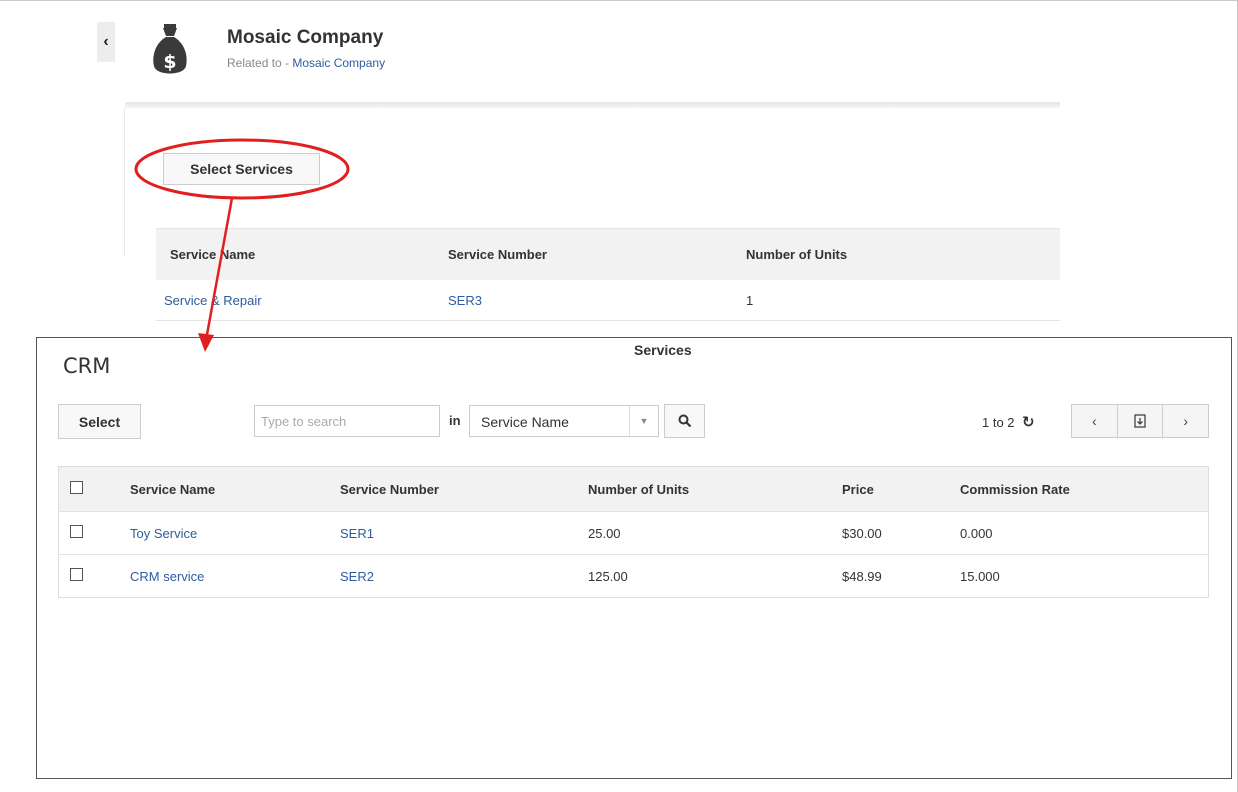 The image size is (1238, 792). Describe the element at coordinates (1084, 576) in the screenshot. I see `commission-cell: 15.000` at that location.